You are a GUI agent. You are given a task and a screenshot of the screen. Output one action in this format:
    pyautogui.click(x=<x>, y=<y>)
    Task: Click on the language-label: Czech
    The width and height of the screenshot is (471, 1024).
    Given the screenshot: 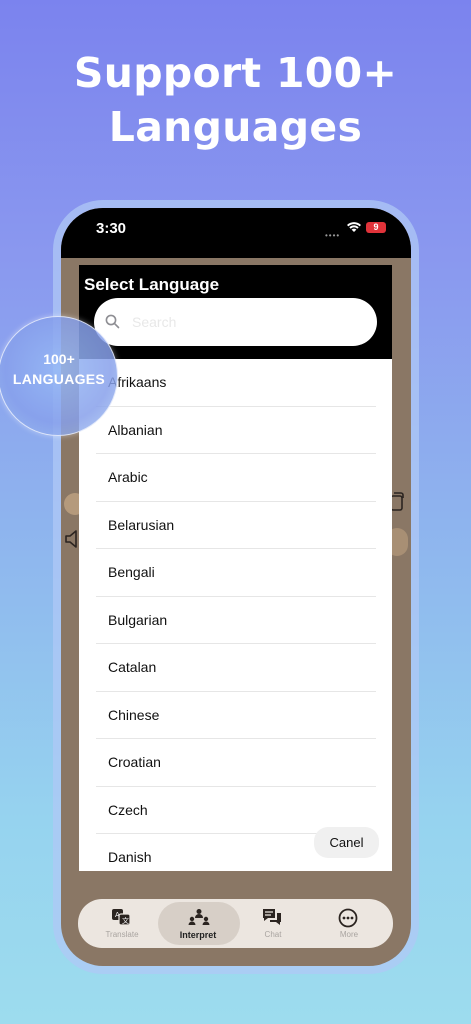 What is the action you would take?
    pyautogui.click(x=128, y=809)
    